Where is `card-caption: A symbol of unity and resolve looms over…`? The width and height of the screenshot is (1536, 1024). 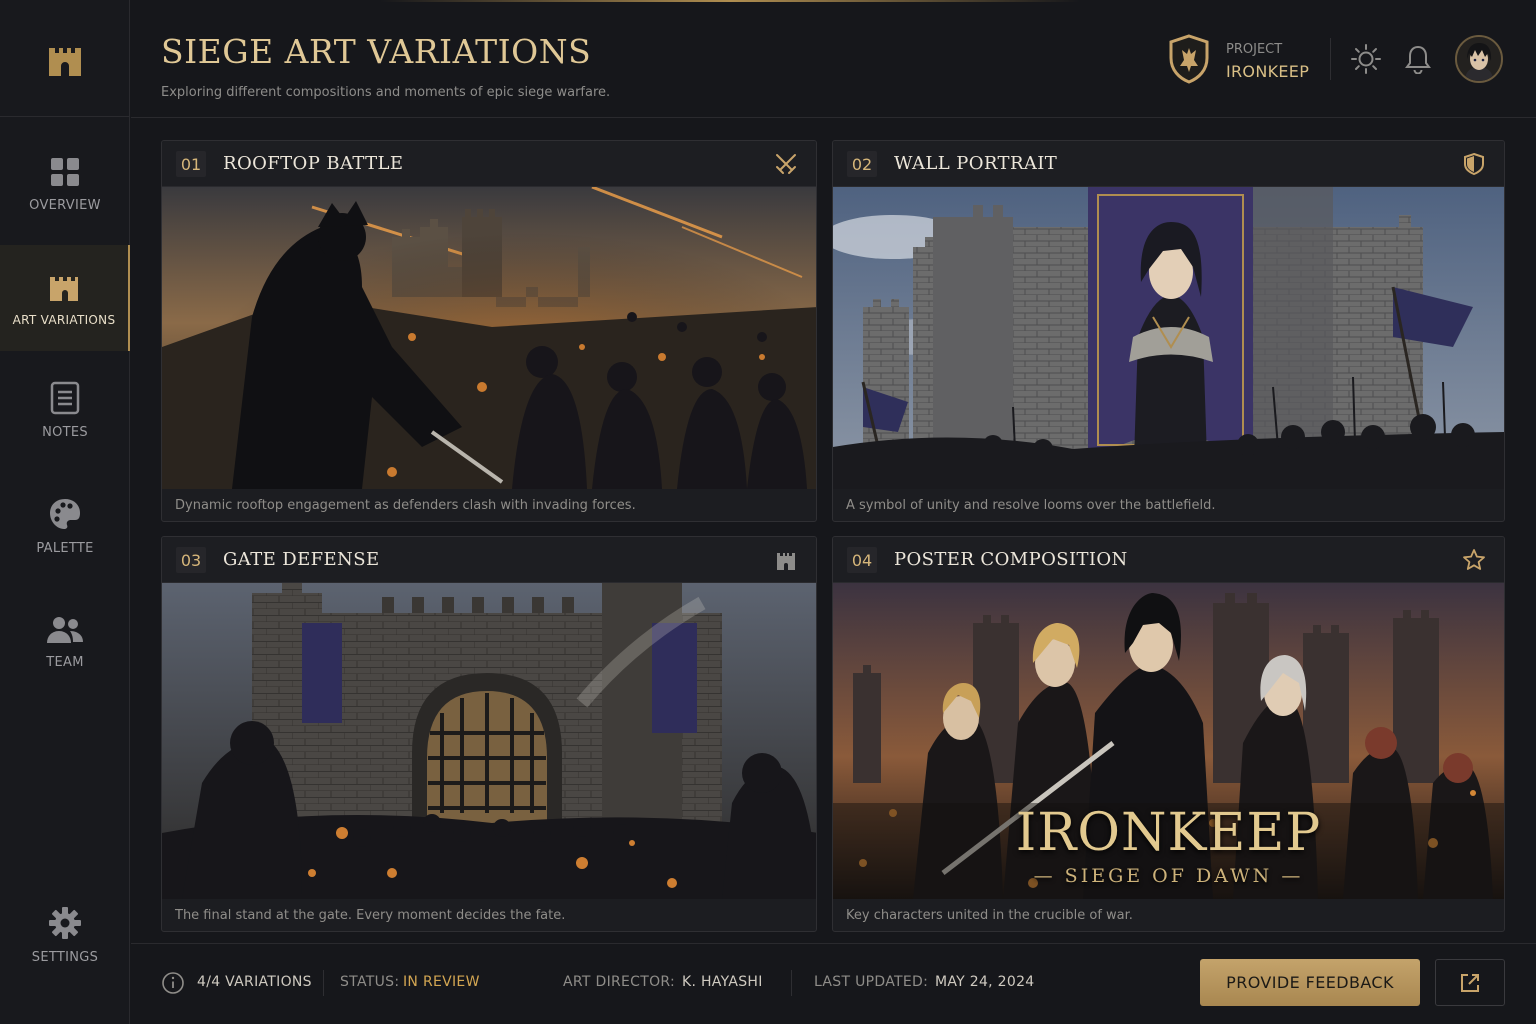 card-caption: A symbol of unity and resolve looms over… is located at coordinates (1031, 505).